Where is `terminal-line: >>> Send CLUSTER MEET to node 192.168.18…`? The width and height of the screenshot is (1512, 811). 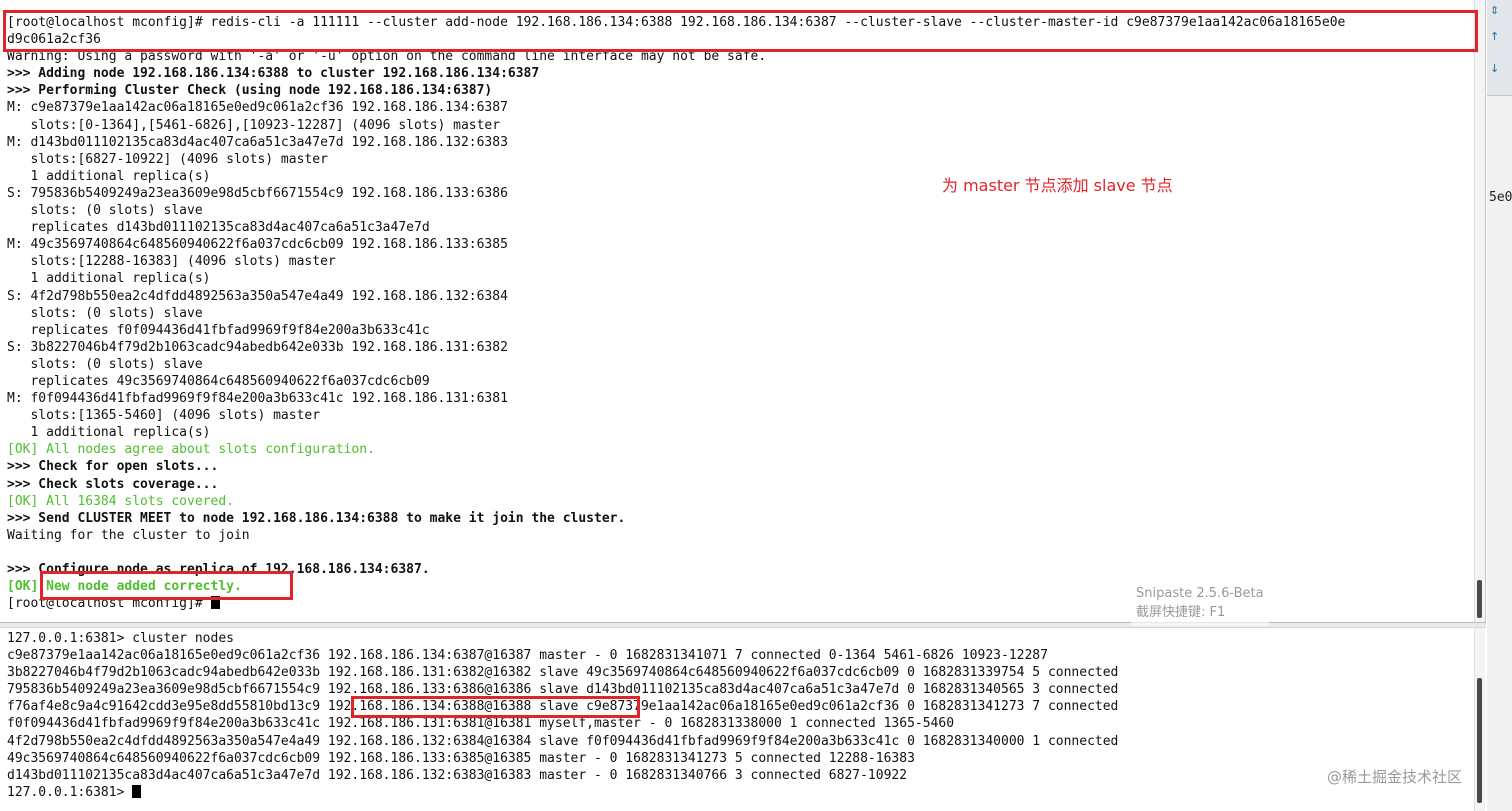
terminal-line: >>> Send CLUSTER MEET to node 192.168.18… is located at coordinates (316, 518).